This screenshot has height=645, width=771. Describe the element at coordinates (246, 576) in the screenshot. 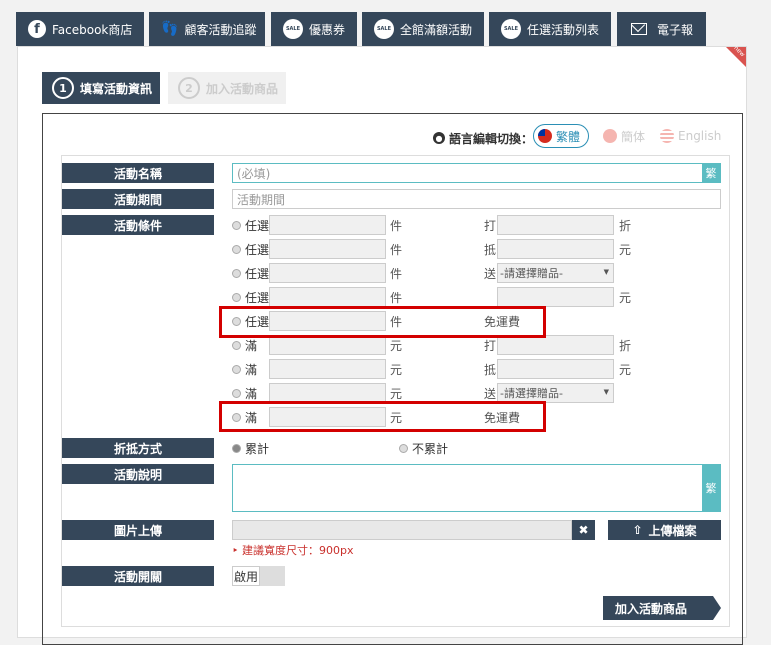

I see `toggle-value: 啟用` at that location.